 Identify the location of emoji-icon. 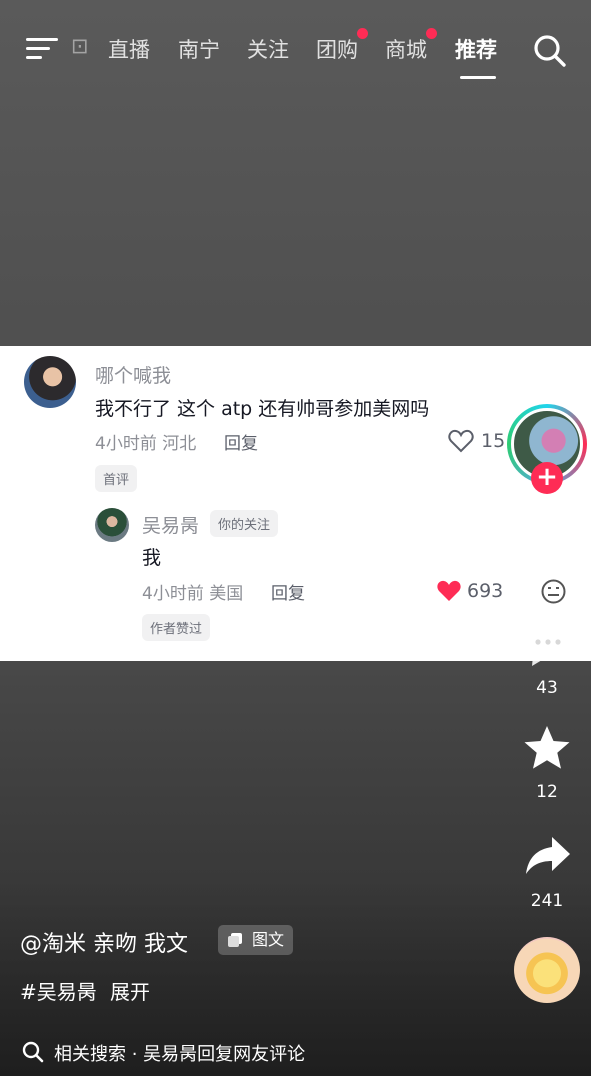
(553, 591).